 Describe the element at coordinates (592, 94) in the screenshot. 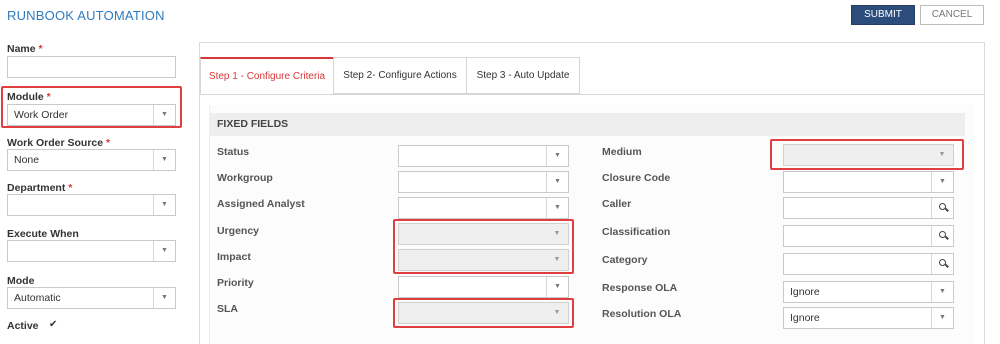

I see `tab-divider` at that location.